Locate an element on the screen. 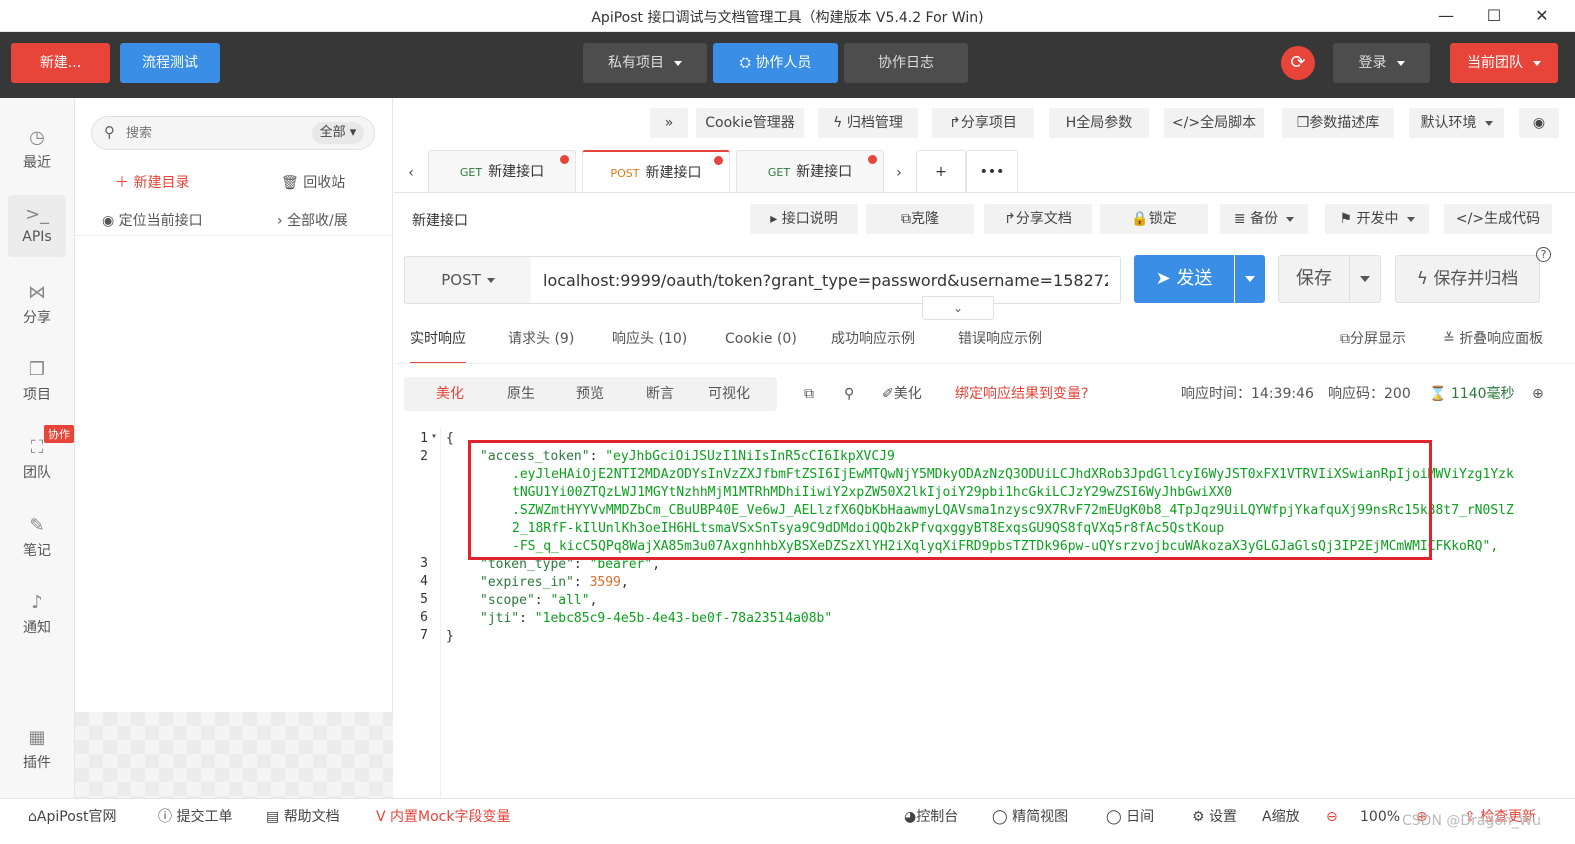  tab-request-2: POST 新建接口 is located at coordinates (656, 171).